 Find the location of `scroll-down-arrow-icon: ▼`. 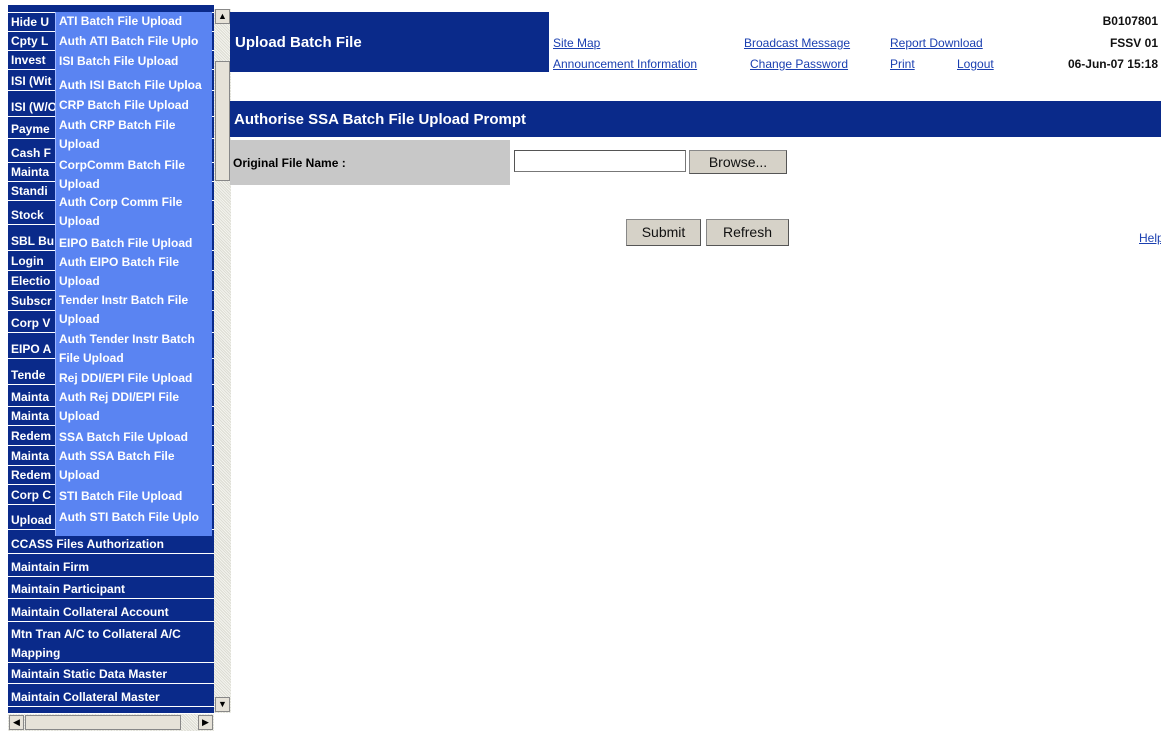

scroll-down-arrow-icon: ▼ is located at coordinates (222, 704).